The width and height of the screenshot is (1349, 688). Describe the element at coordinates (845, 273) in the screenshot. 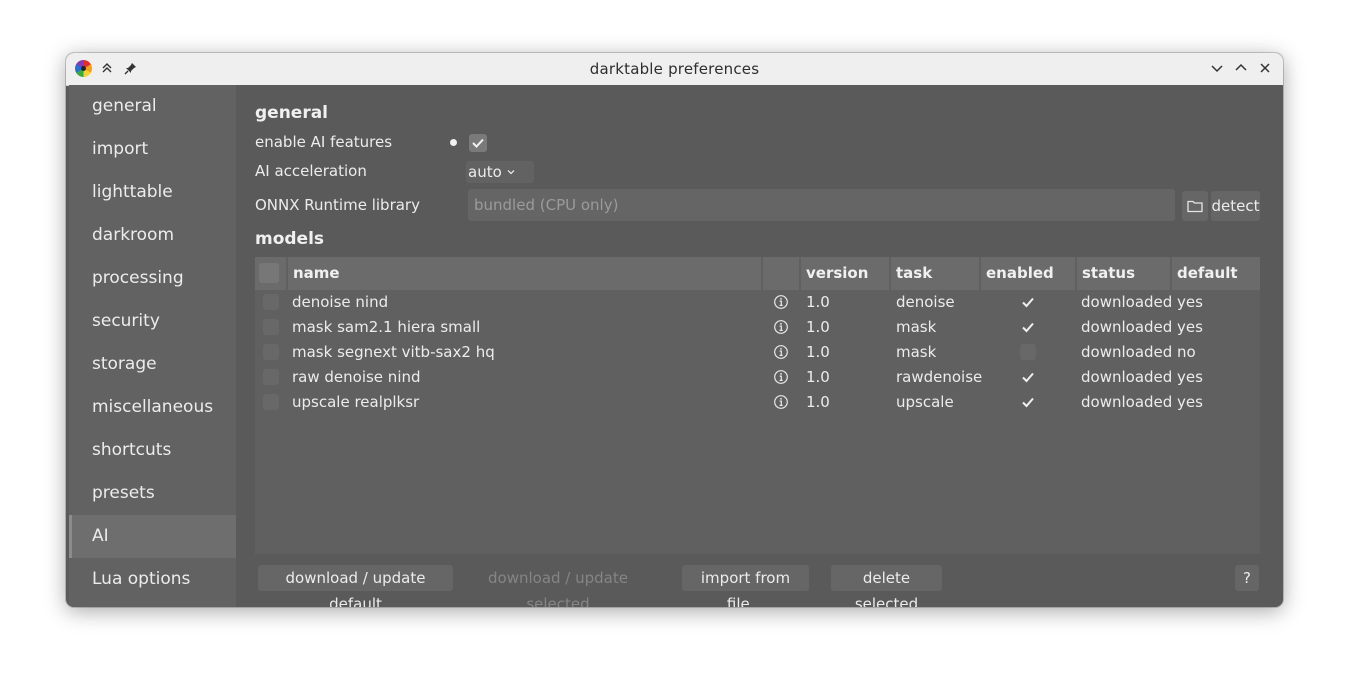

I see `column-version: version` at that location.